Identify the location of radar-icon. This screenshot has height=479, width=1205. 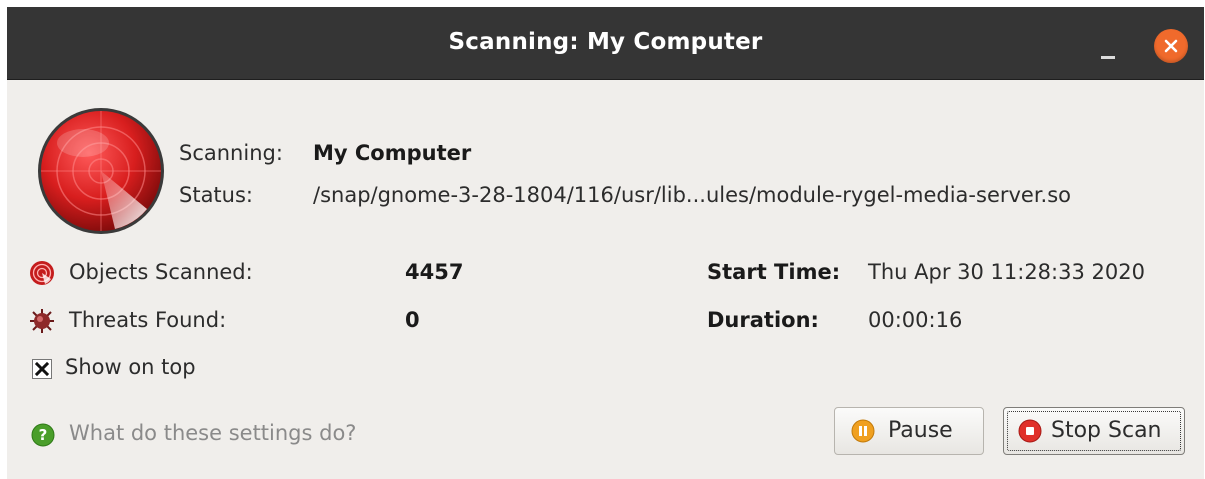
(101, 171).